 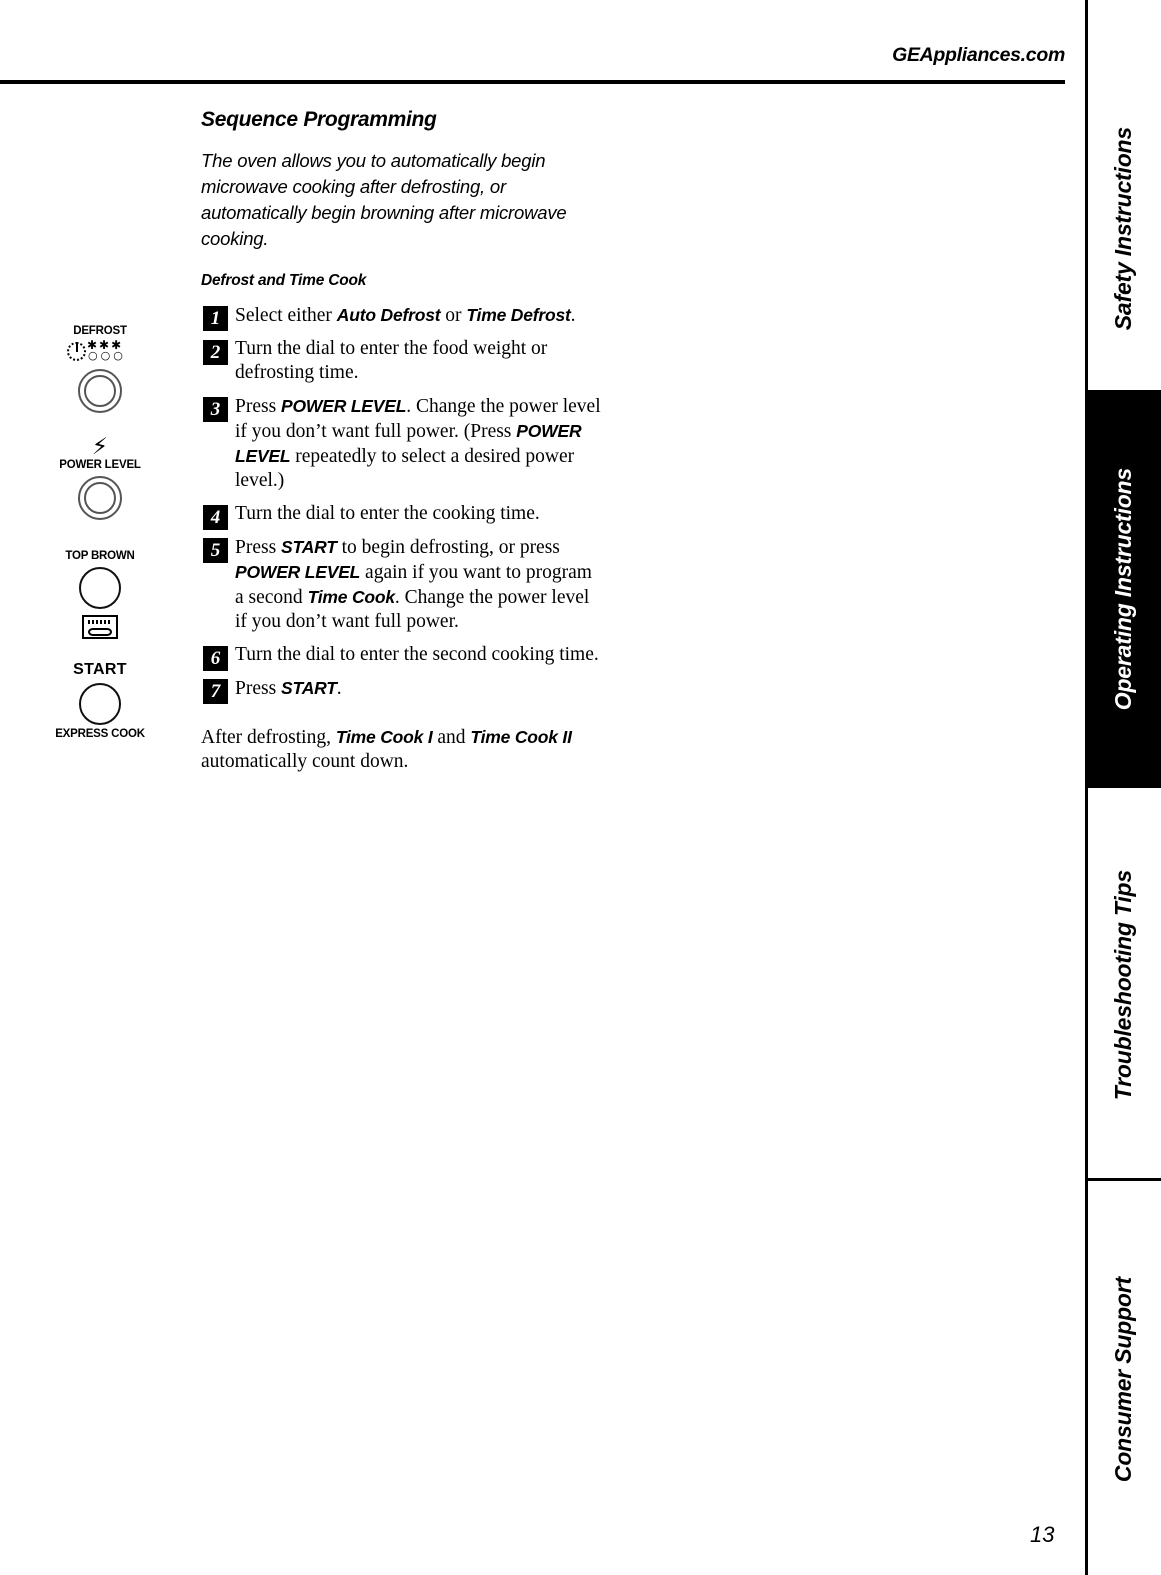 I want to click on express-cook-label: EXPRESS COOK, so click(x=100, y=733).